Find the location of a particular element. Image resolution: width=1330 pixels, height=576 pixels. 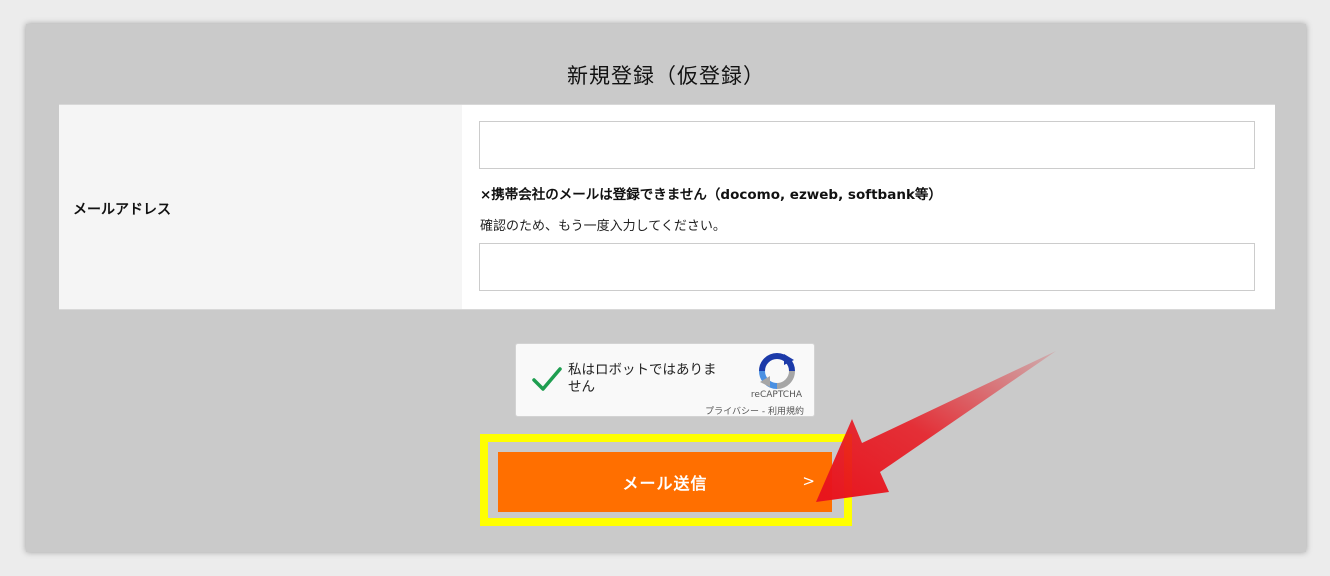

email-confirm-input is located at coordinates (867, 267).